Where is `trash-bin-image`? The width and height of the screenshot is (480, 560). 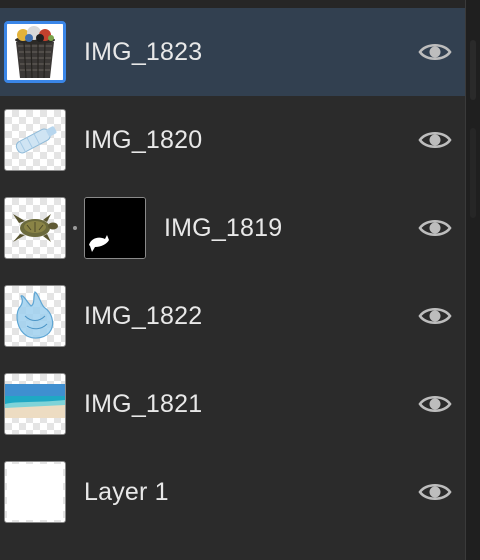
trash-bin-image is located at coordinates (35, 52).